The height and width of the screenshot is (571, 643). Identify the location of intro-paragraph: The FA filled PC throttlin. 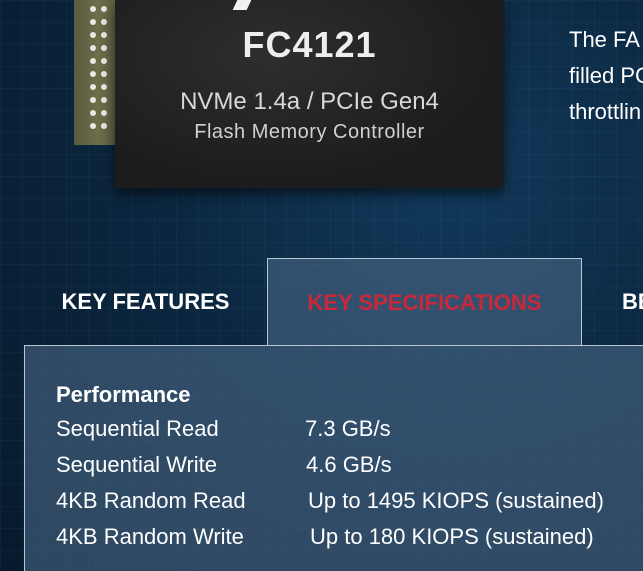
(606, 76).